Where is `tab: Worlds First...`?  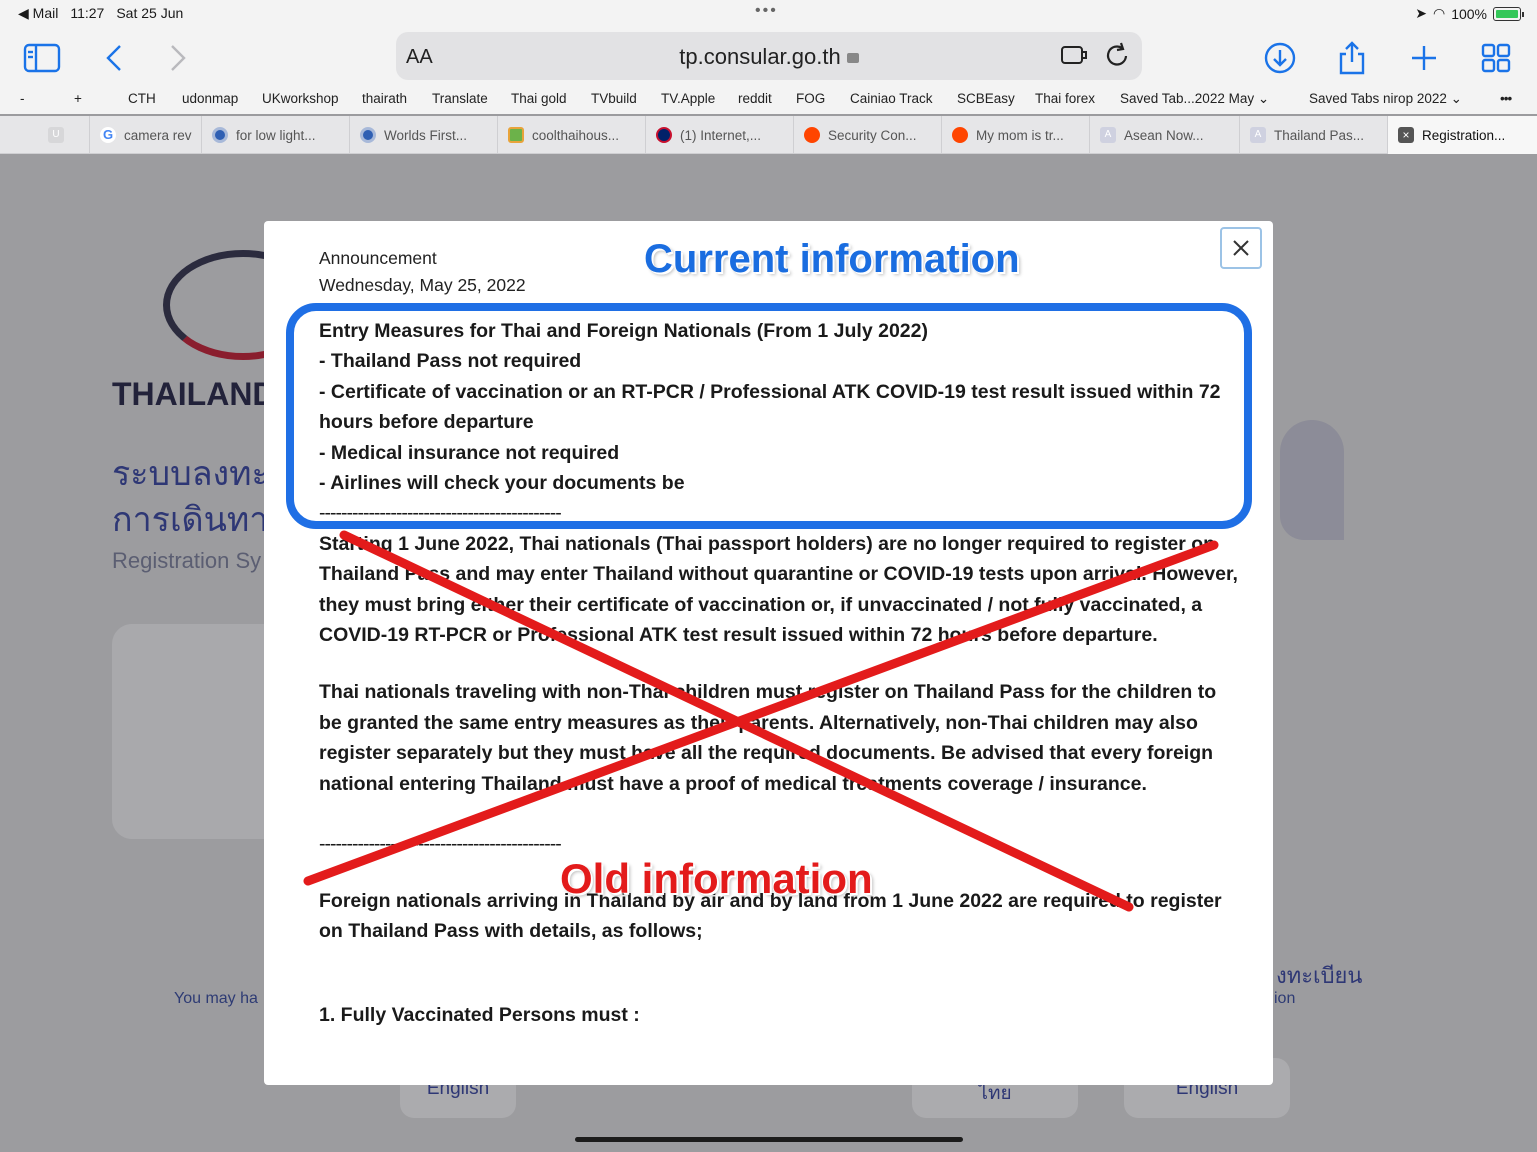 tab: Worlds First... is located at coordinates (424, 135).